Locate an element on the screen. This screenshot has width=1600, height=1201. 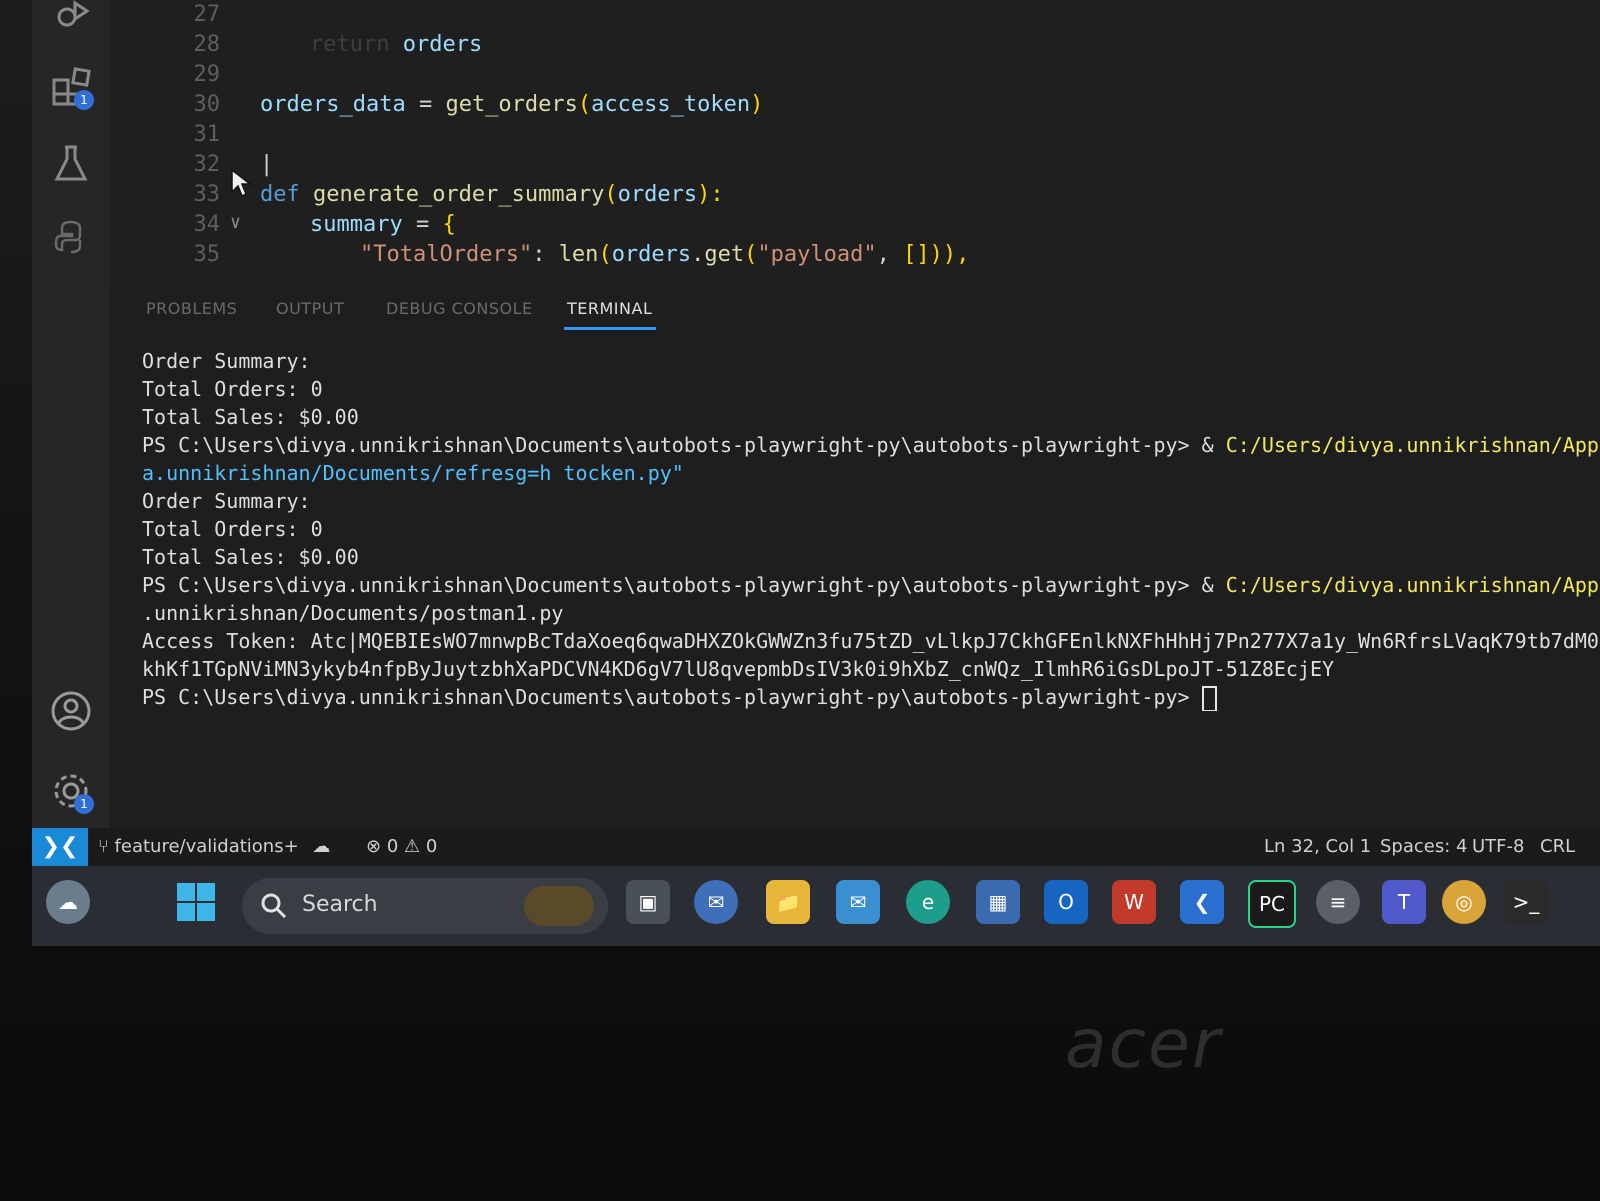
warning-count: 0 is located at coordinates (431, 846).